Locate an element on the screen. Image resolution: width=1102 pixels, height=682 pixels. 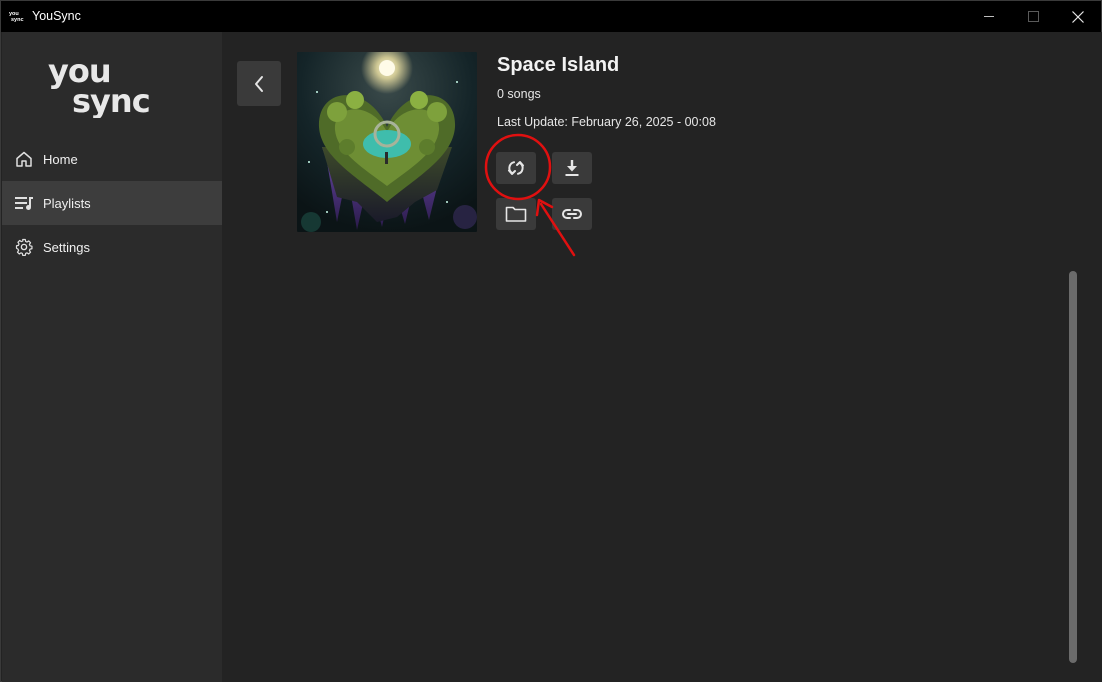
sidebar-item-playlists: Playlists is located at coordinates (112, 203).